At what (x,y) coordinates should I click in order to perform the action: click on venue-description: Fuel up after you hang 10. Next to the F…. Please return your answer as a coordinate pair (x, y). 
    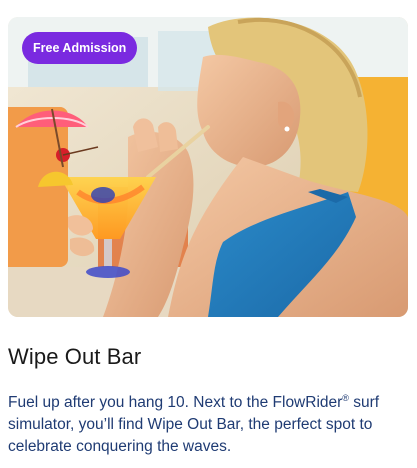
    Looking at the image, I should click on (208, 425).